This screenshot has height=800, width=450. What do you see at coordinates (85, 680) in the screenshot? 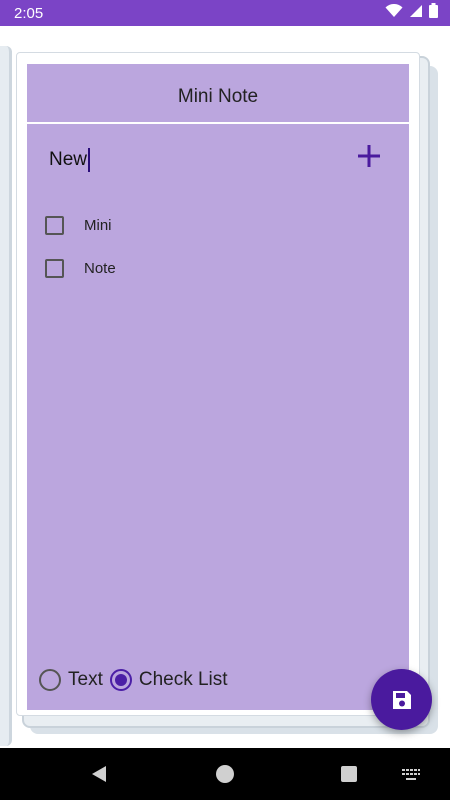
I see `radio-text-label: Text` at bounding box center [85, 680].